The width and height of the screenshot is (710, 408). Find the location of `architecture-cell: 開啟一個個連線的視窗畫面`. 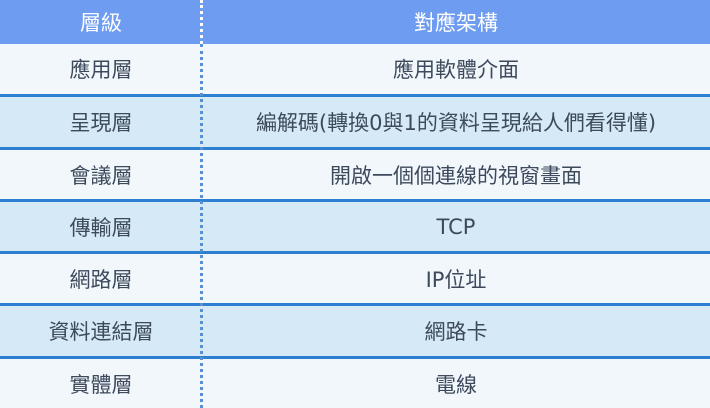

architecture-cell: 開啟一個個連線的視窗畫面 is located at coordinates (456, 175).